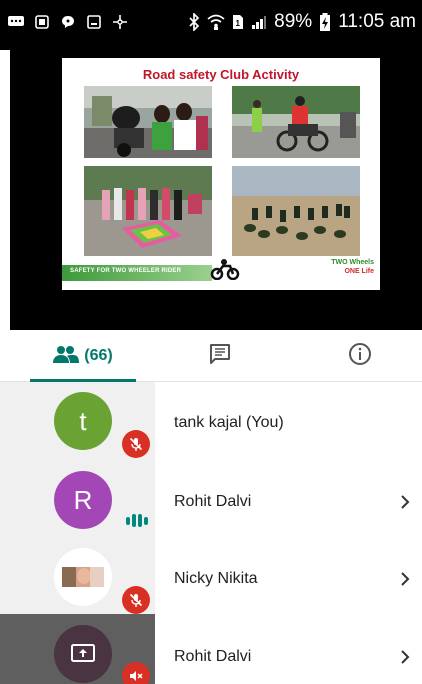 The height and width of the screenshot is (684, 422). What do you see at coordinates (296, 211) in the screenshot?
I see `slide-photo-helmets-on-ground` at bounding box center [296, 211].